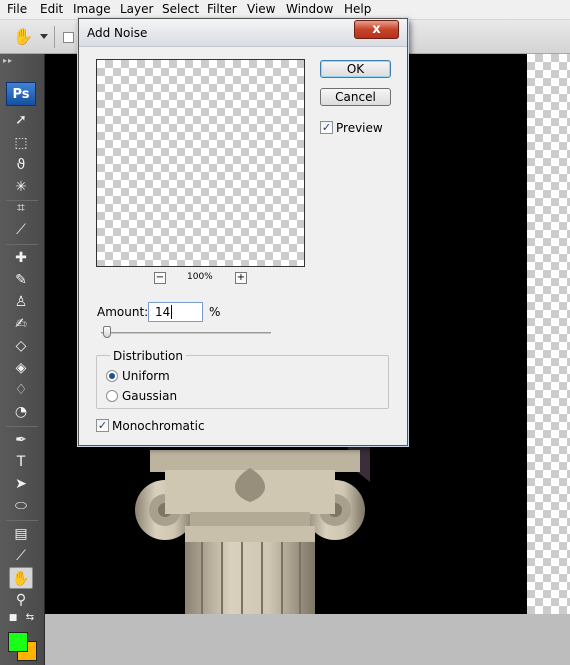  Describe the element at coordinates (200, 277) in the screenshot. I see `zoom-level: 100%` at that location.